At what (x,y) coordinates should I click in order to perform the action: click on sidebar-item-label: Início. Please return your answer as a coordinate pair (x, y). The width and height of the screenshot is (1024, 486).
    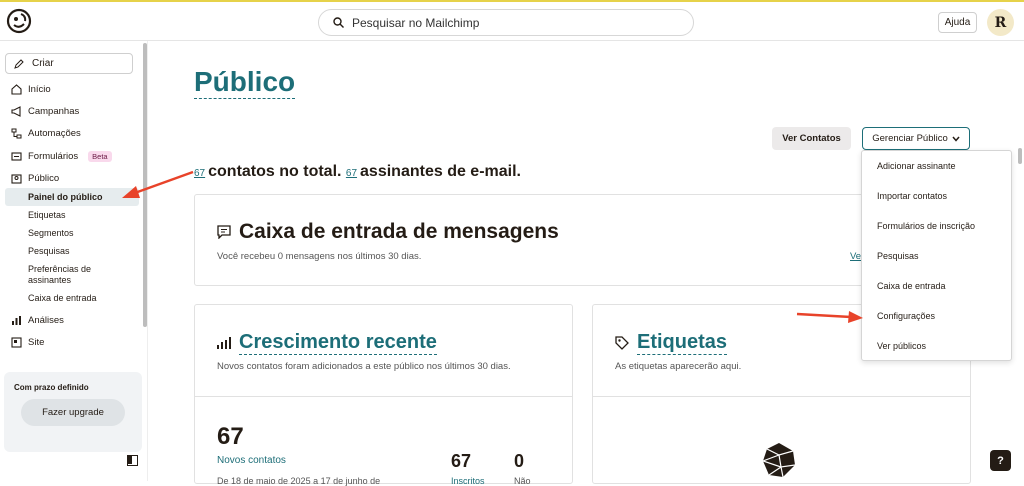
    Looking at the image, I should click on (39, 89).